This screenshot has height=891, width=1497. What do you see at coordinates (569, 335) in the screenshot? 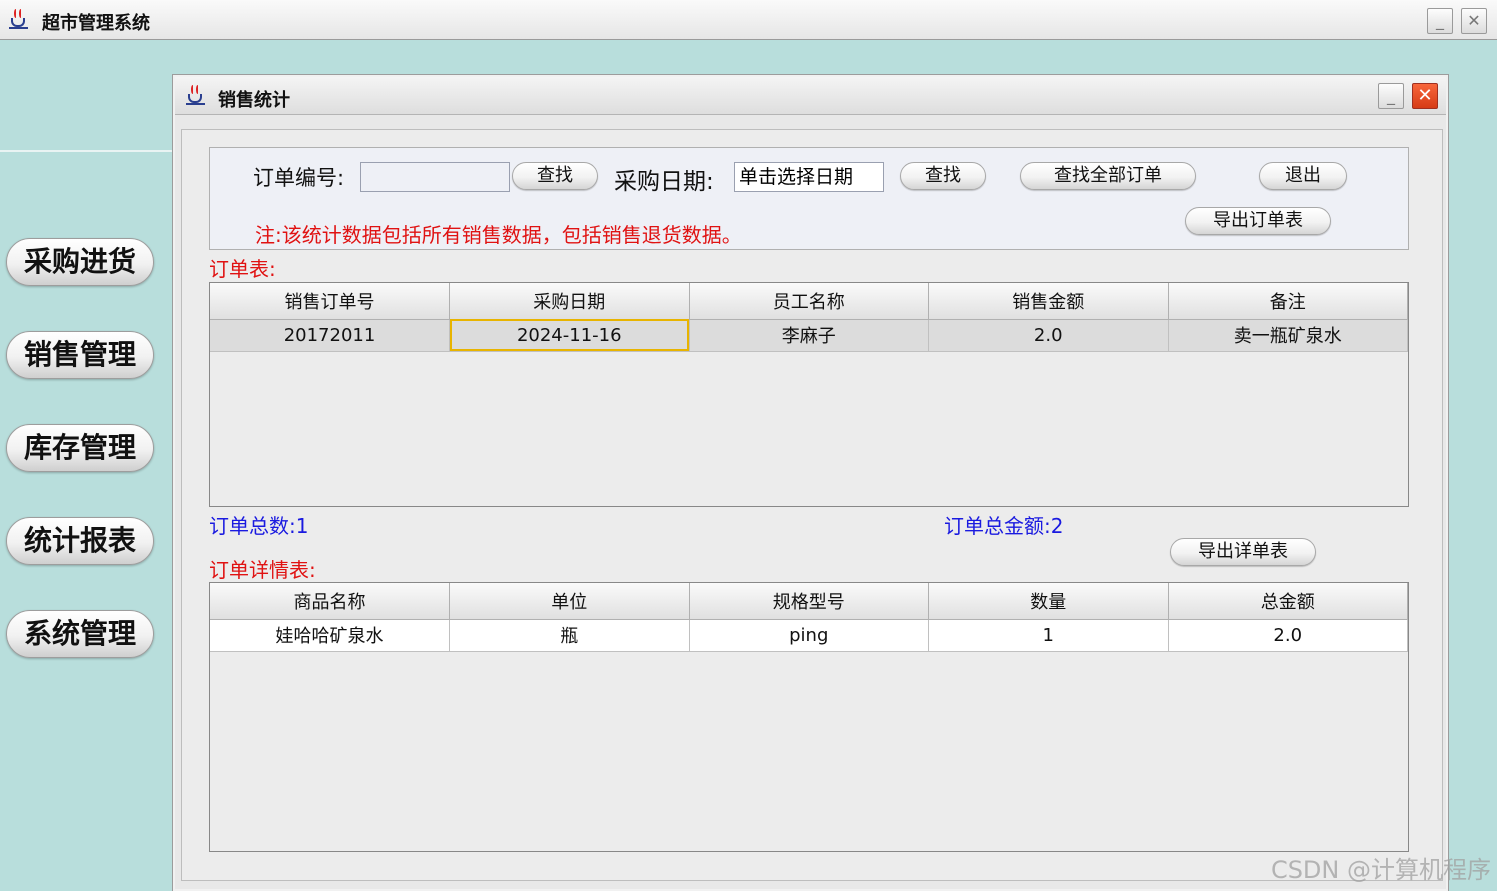
I see `order-date-cell: 2024-11-16` at bounding box center [569, 335].